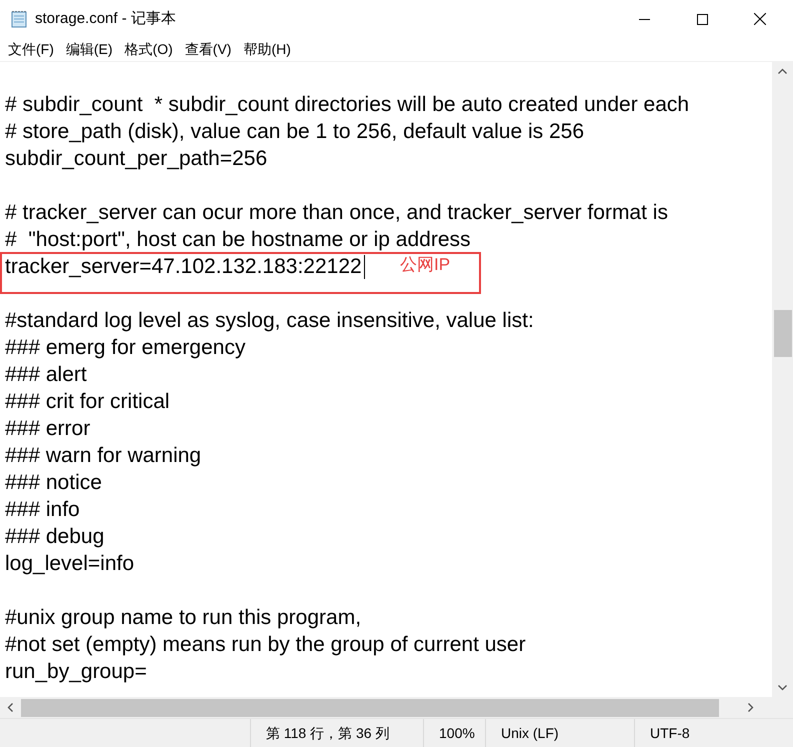 This screenshot has height=747, width=793. What do you see at coordinates (751, 707) in the screenshot?
I see `scroll-right-icon` at bounding box center [751, 707].